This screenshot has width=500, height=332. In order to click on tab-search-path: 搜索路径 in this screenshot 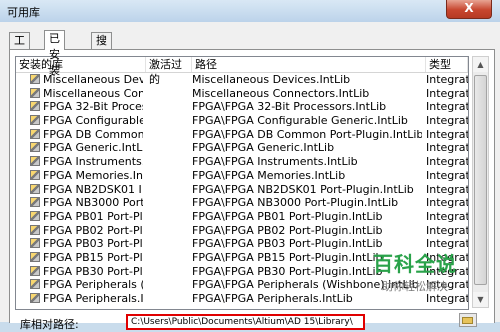, I will do `click(101, 63)`.